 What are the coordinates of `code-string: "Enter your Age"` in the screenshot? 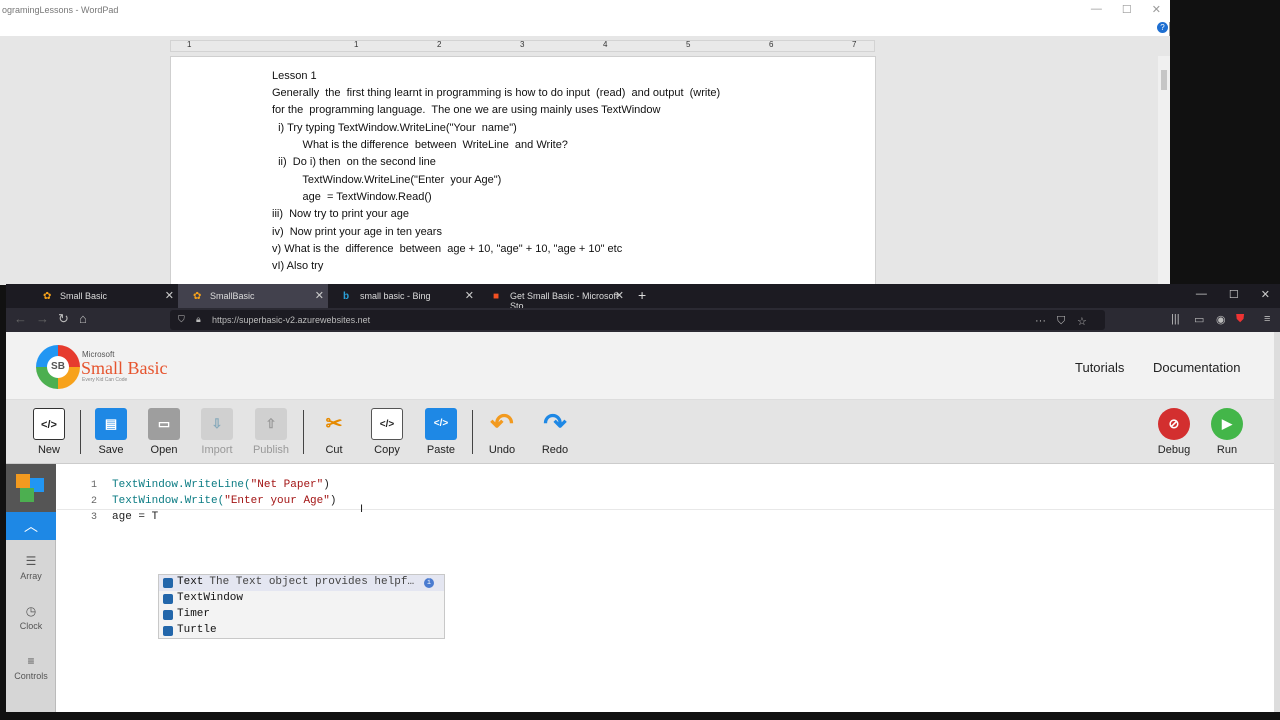 It's located at (277, 501).